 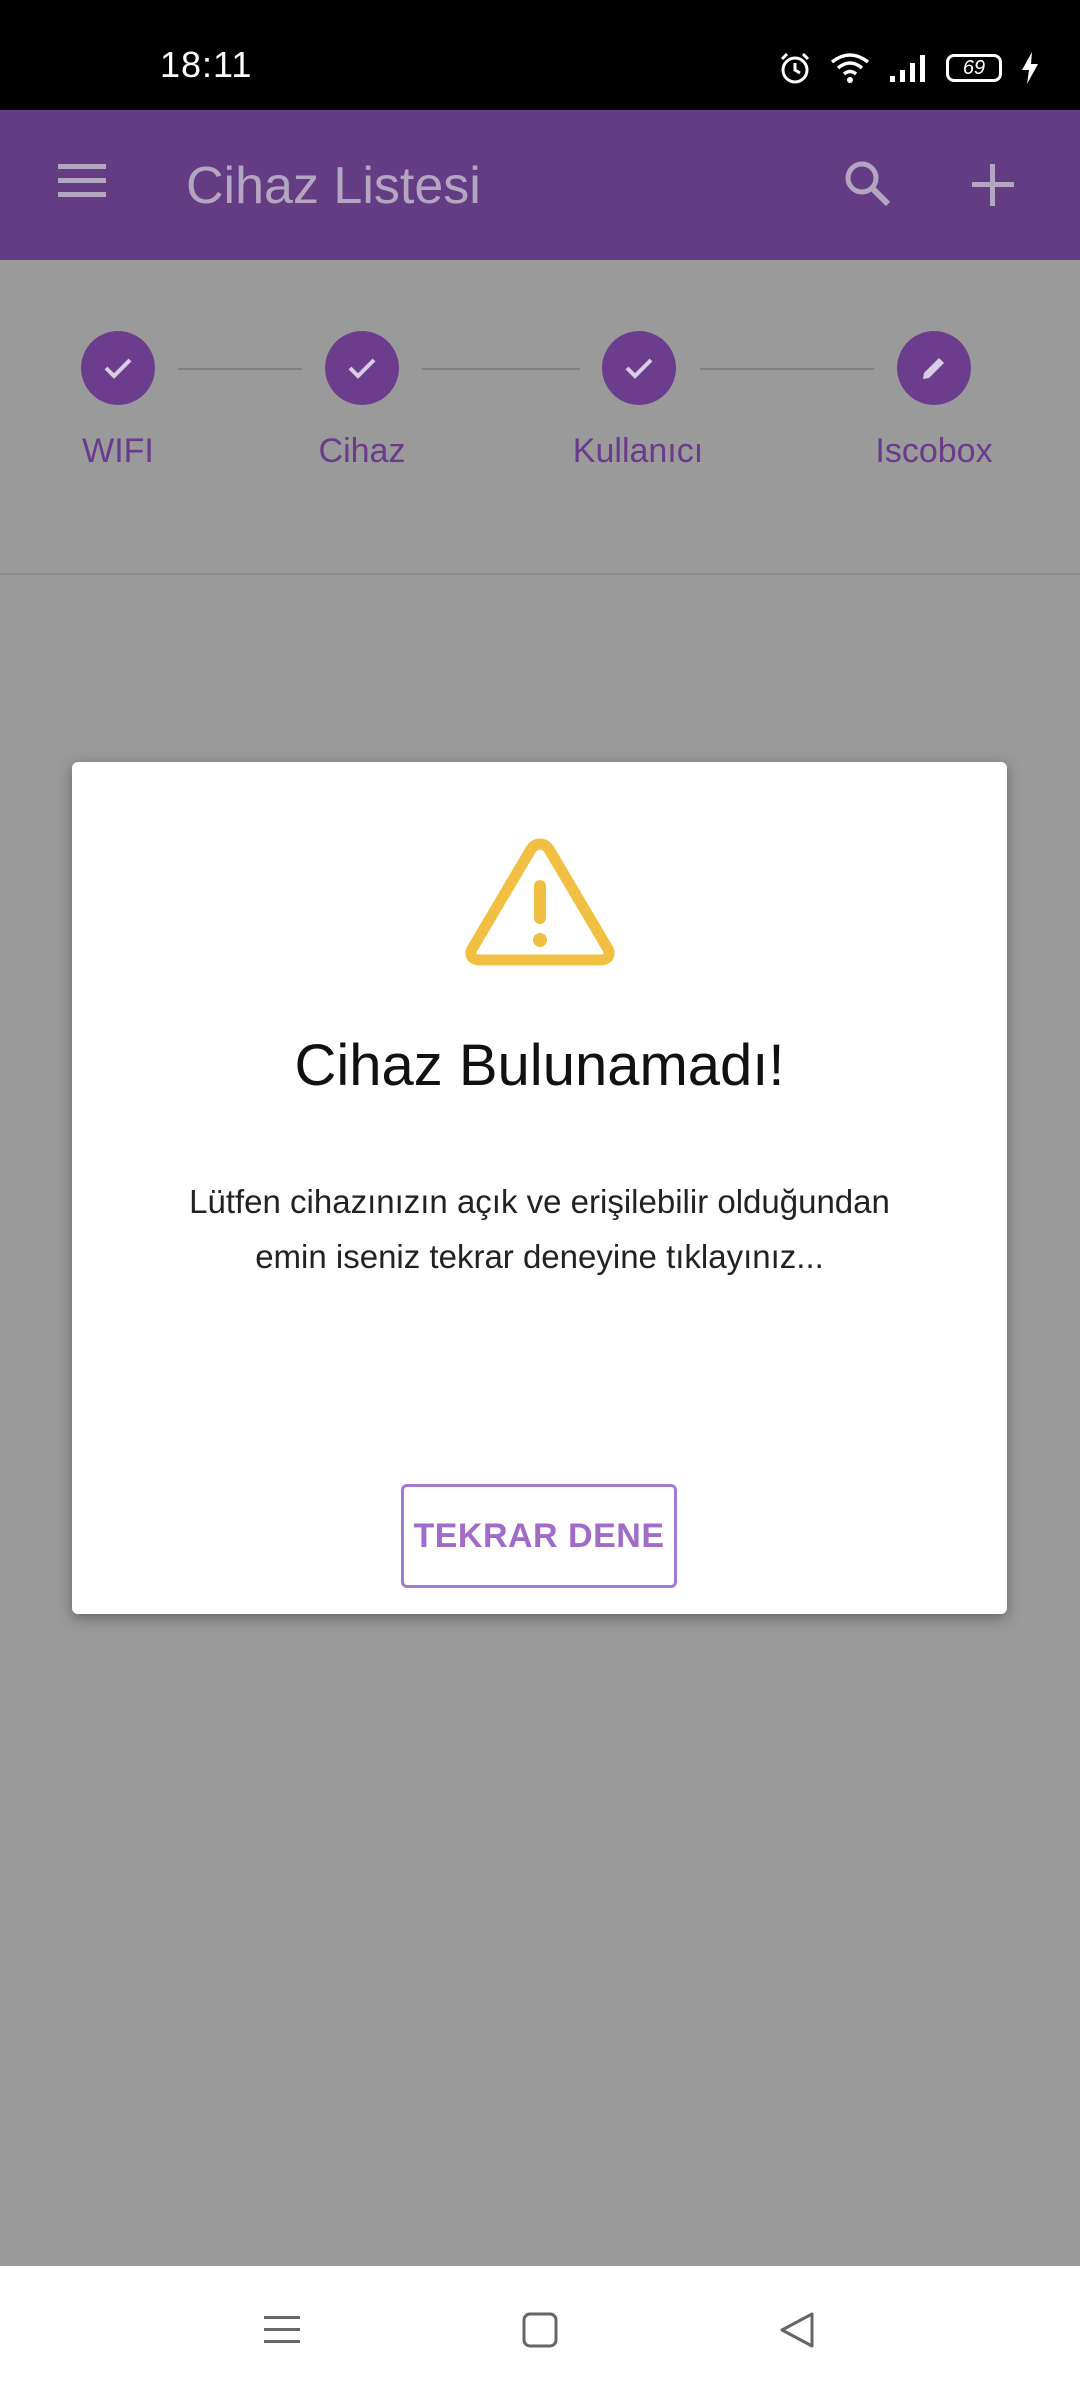 I want to click on battery-icon: 69, so click(x=974, y=68).